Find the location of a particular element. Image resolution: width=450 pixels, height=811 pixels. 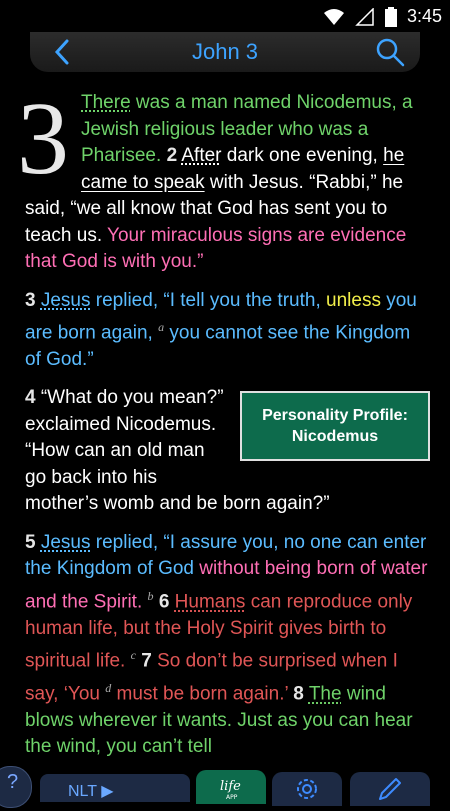

note-link: After is located at coordinates (201, 155).